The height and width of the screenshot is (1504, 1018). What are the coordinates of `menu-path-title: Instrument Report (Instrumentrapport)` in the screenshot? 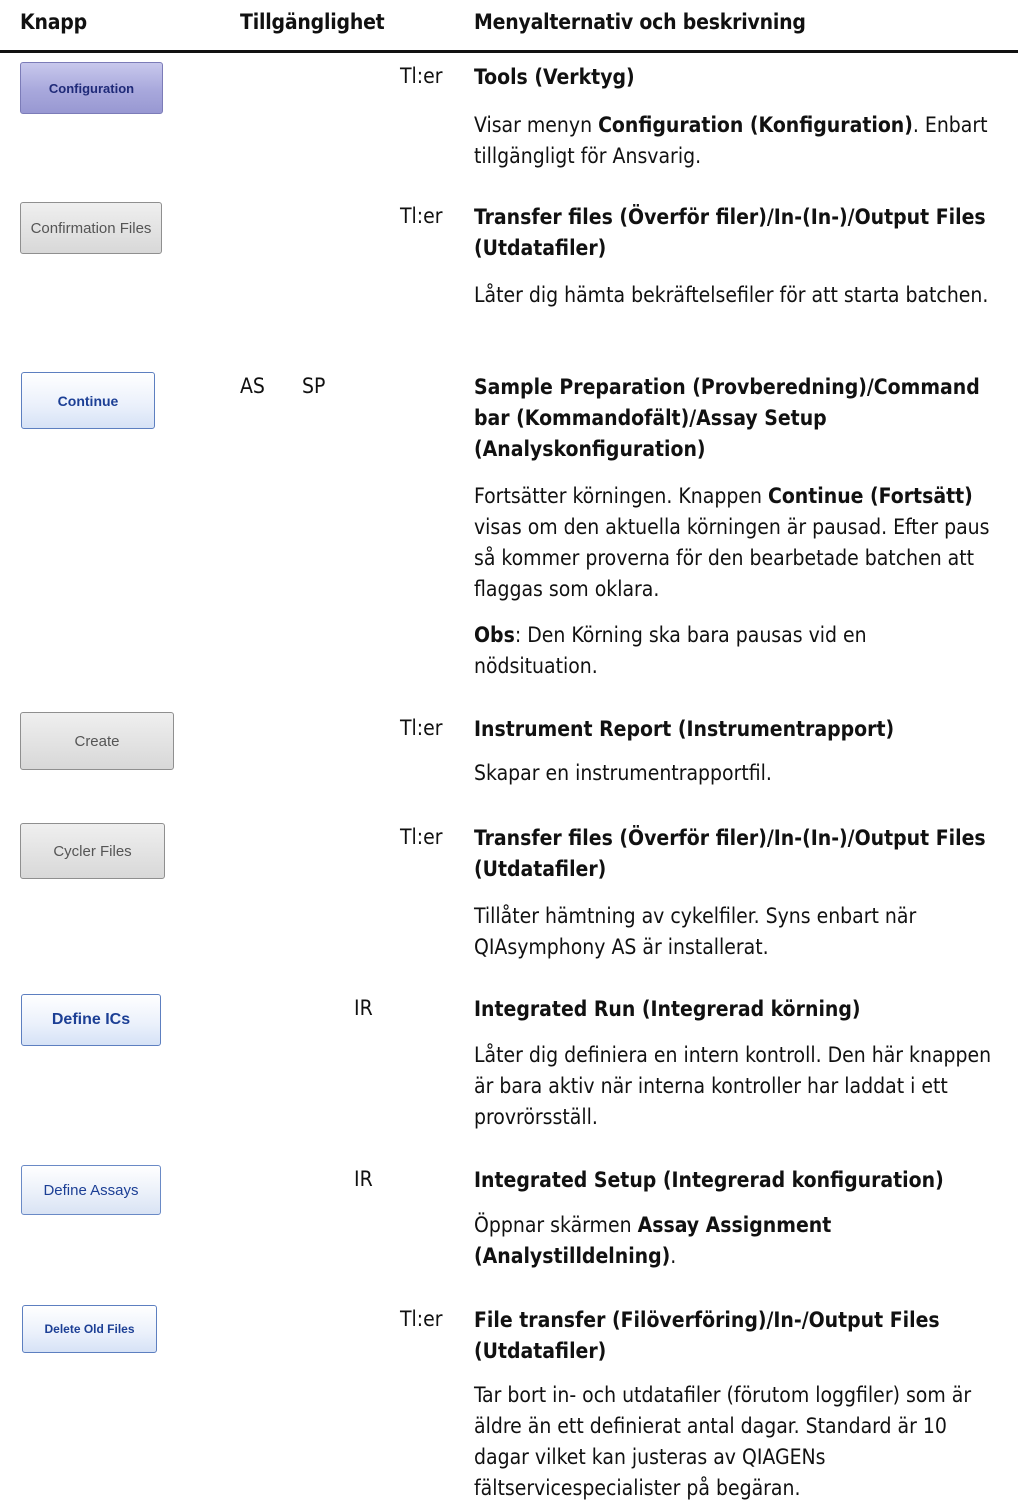 It's located at (684, 729).